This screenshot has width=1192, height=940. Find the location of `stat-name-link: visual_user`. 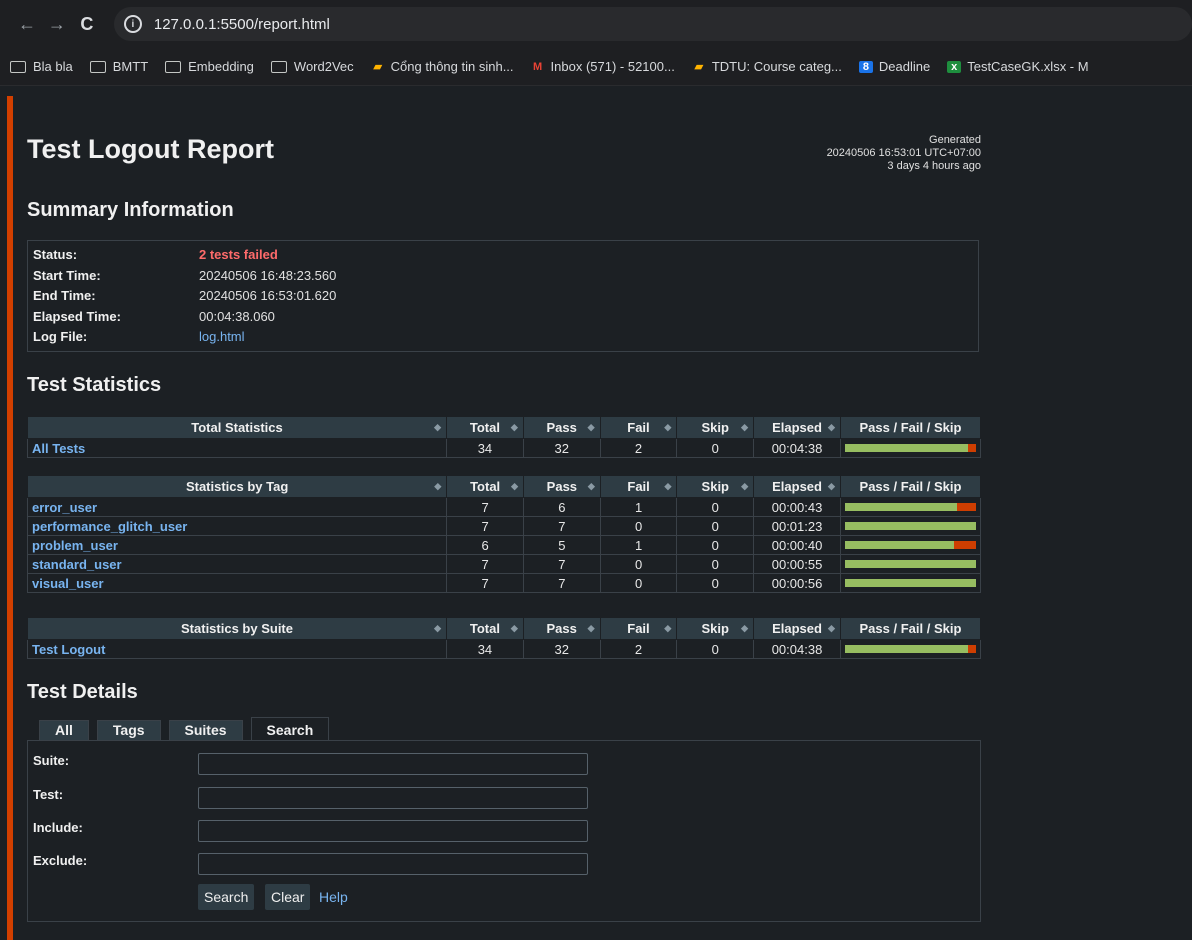

stat-name-link: visual_user is located at coordinates (237, 583).